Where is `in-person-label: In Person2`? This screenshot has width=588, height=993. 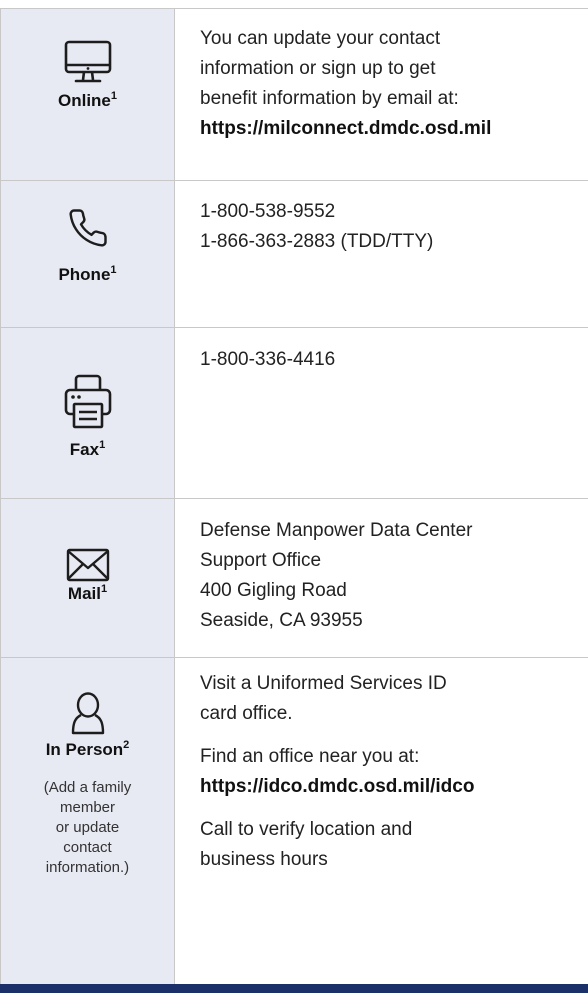
in-person-label: In Person2 is located at coordinates (87, 749).